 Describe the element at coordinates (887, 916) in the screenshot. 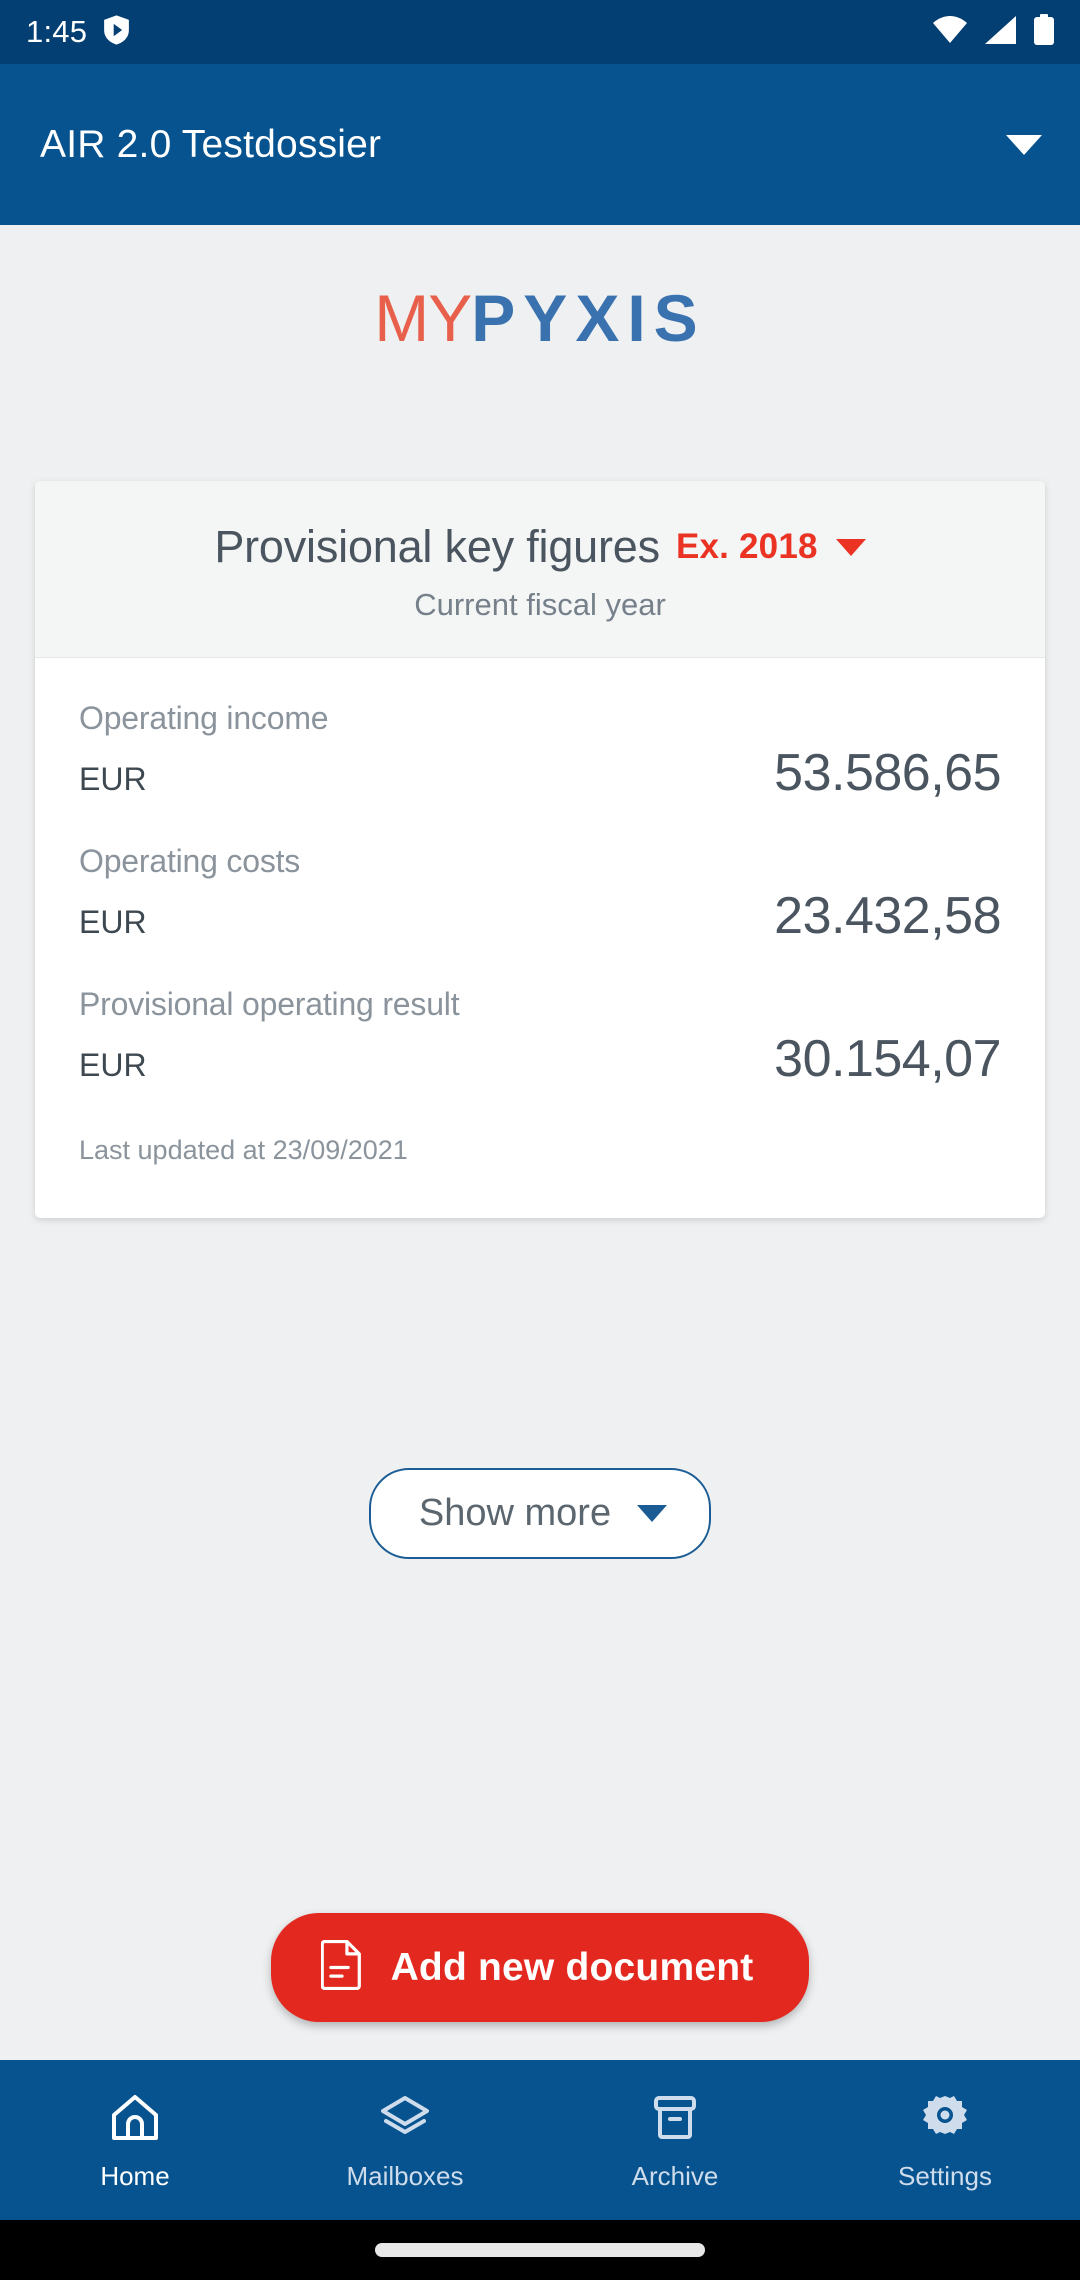

I see `figure-value: 23.432,58` at that location.